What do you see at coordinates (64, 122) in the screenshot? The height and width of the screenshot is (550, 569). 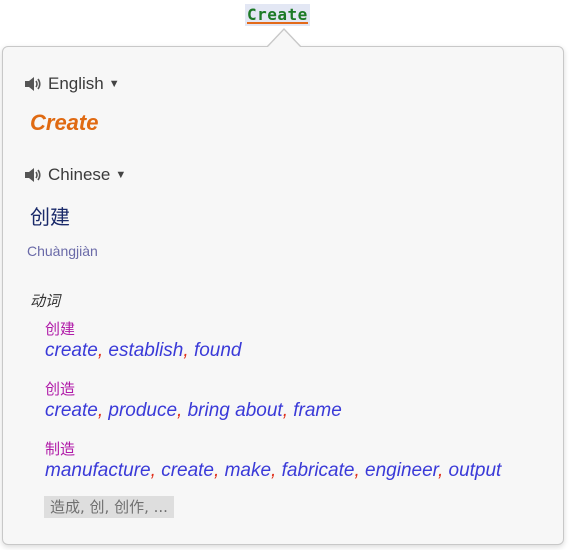 I see `source-word: Create` at bounding box center [64, 122].